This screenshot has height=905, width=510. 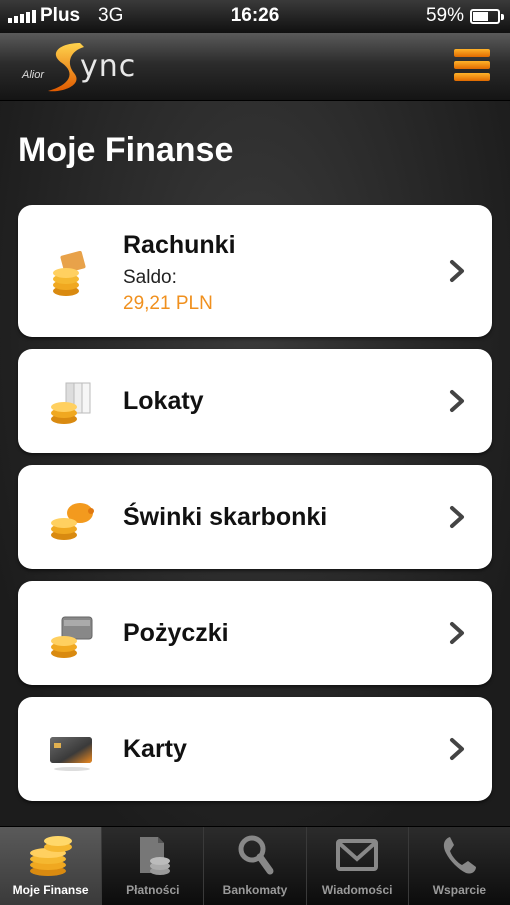 What do you see at coordinates (154, 856) in the screenshot?
I see `payments-icon` at bounding box center [154, 856].